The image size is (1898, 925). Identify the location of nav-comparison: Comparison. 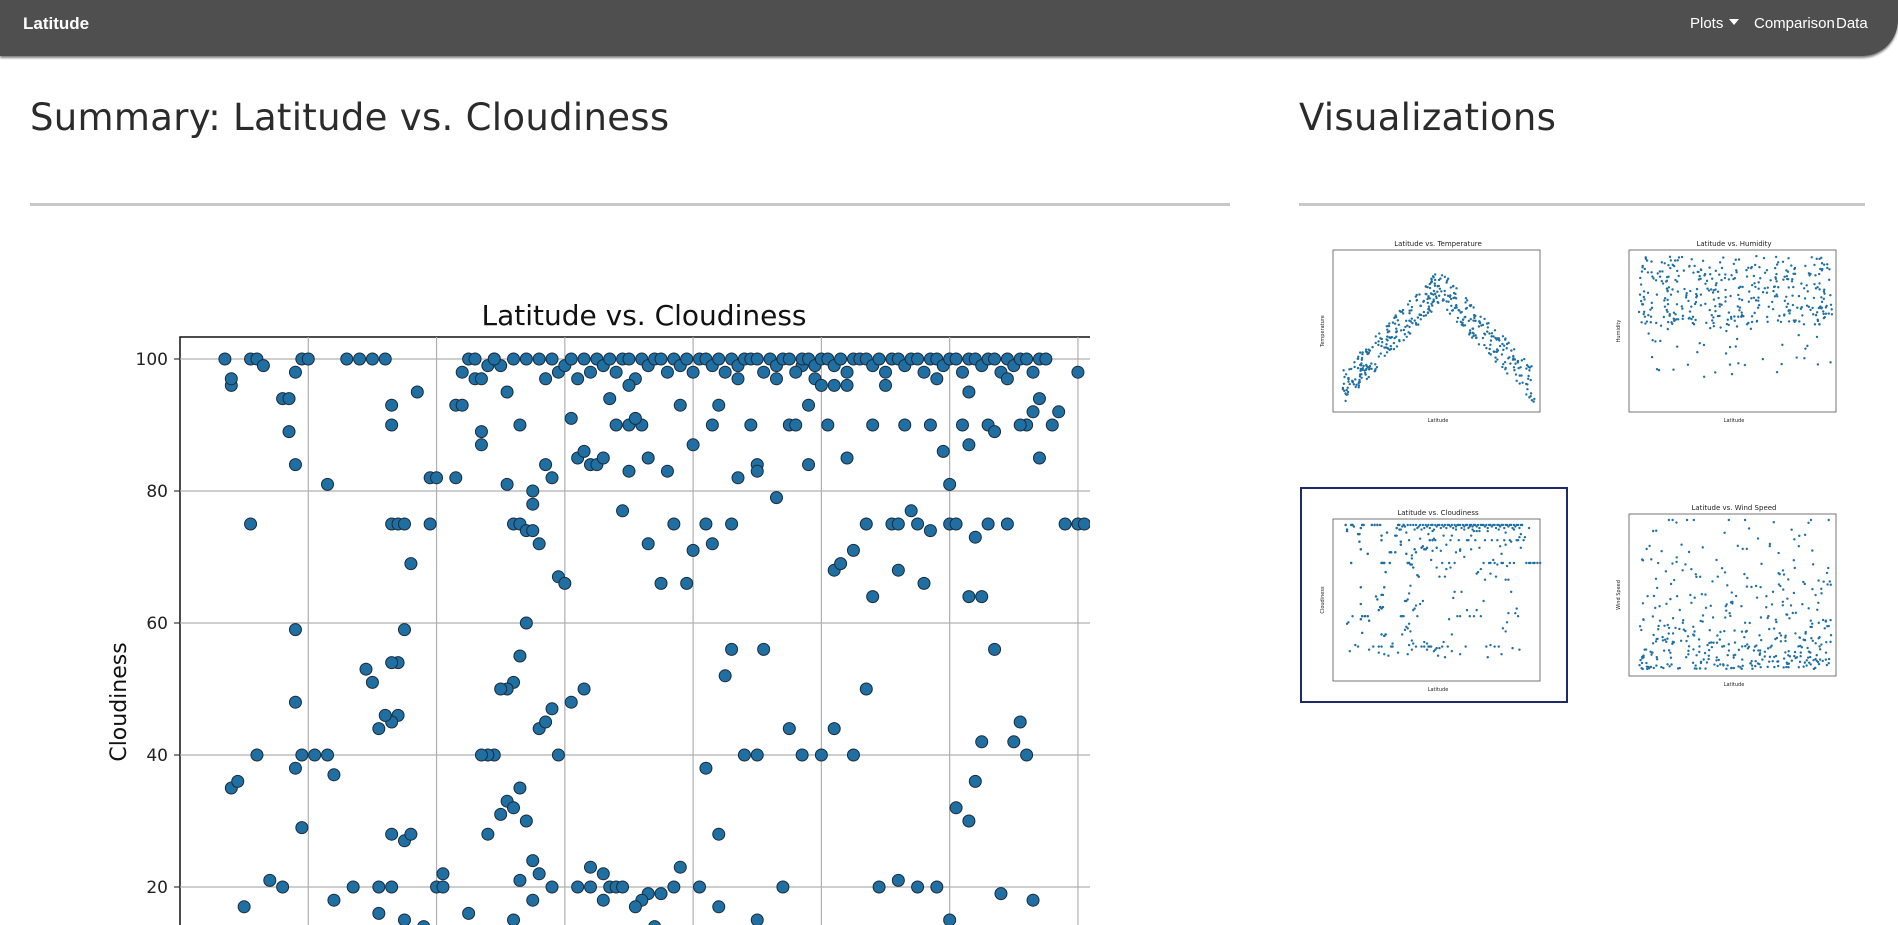
(1794, 23).